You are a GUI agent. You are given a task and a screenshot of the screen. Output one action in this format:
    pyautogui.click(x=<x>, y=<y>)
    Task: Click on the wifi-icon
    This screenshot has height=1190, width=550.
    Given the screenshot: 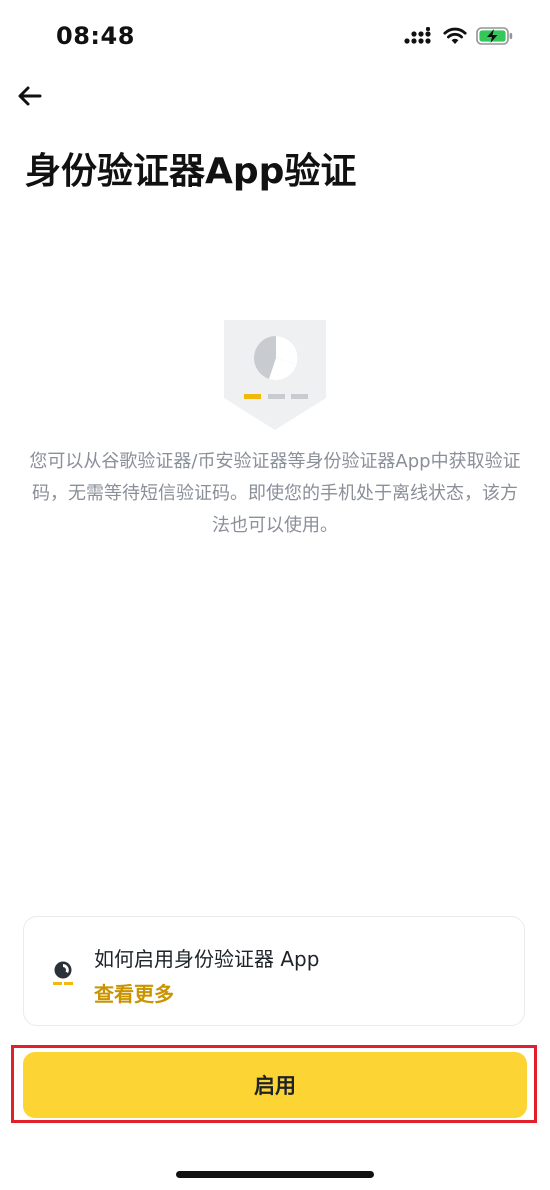 What is the action you would take?
    pyautogui.click(x=455, y=38)
    